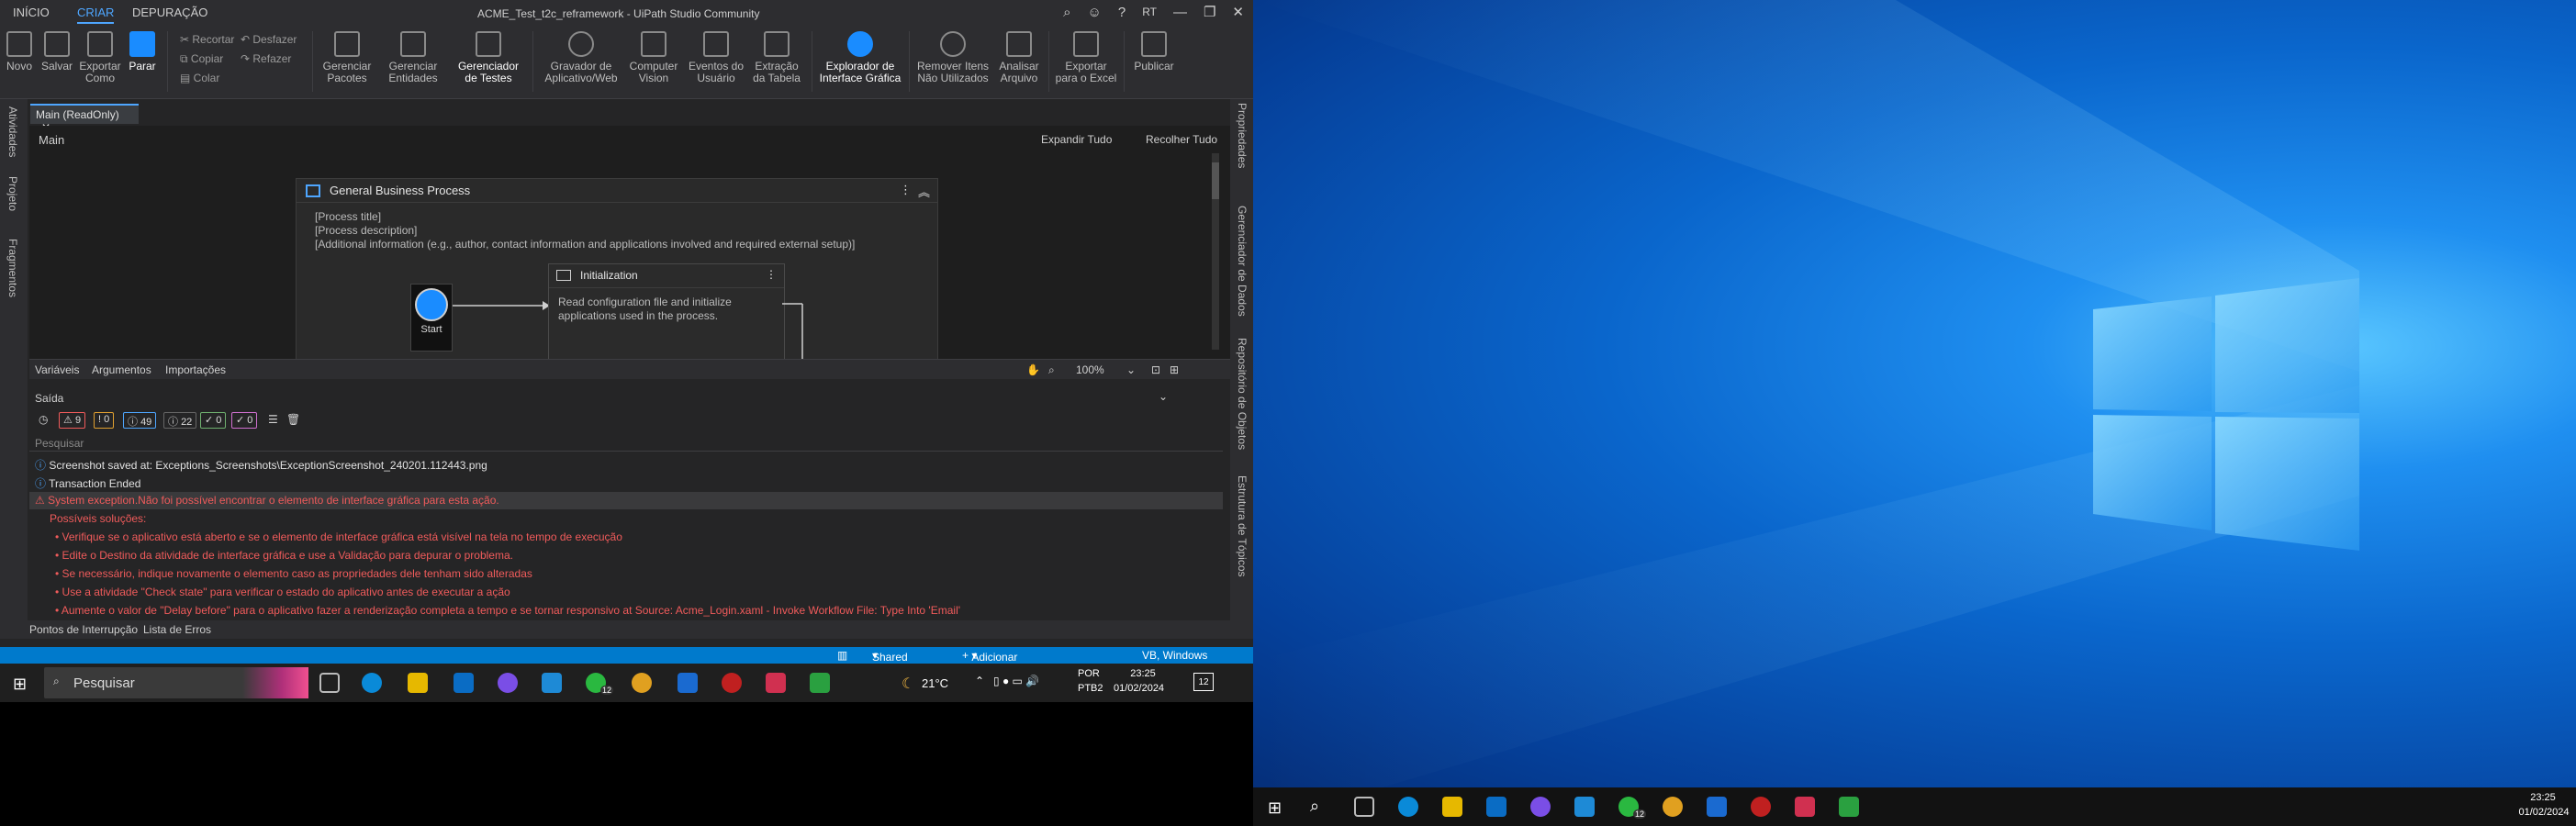 This screenshot has height=826, width=2576. What do you see at coordinates (195, 370) in the screenshot?
I see `tab-importacoes: Importações` at bounding box center [195, 370].